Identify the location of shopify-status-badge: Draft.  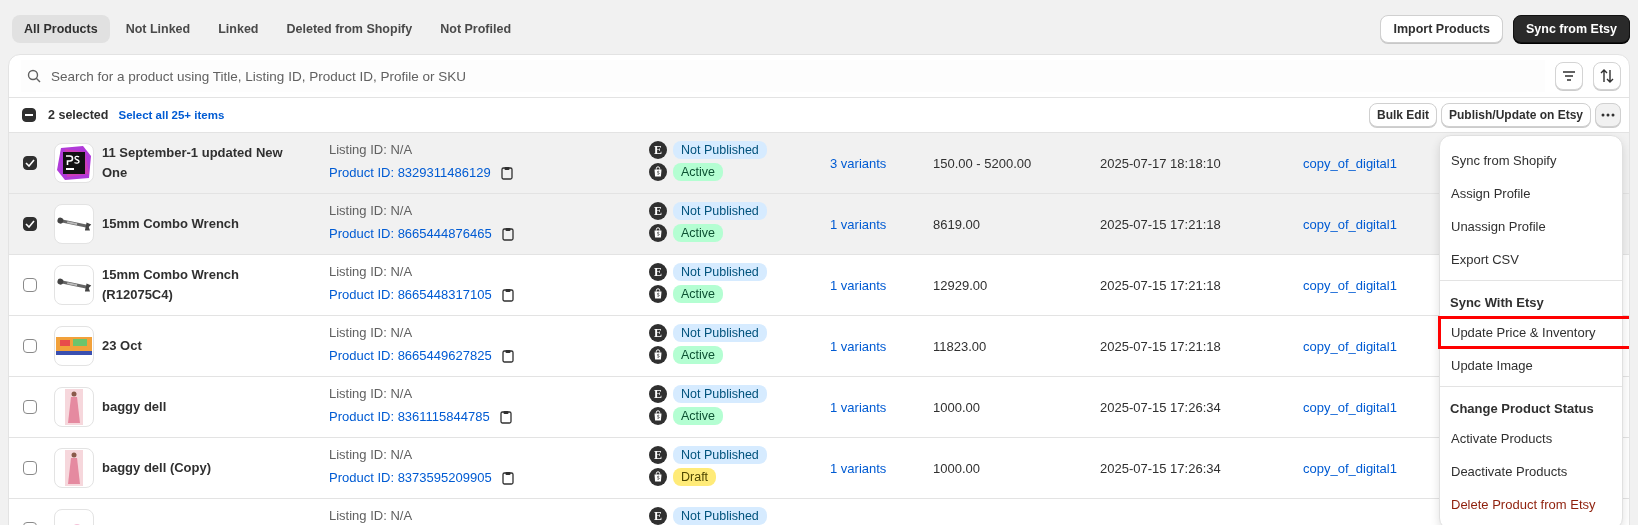
(695, 477).